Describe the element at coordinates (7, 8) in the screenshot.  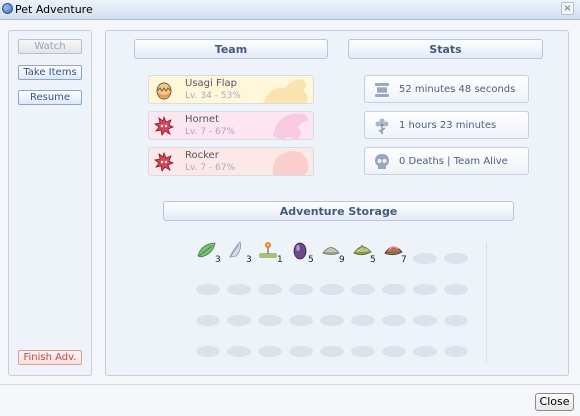
I see `window-icon` at that location.